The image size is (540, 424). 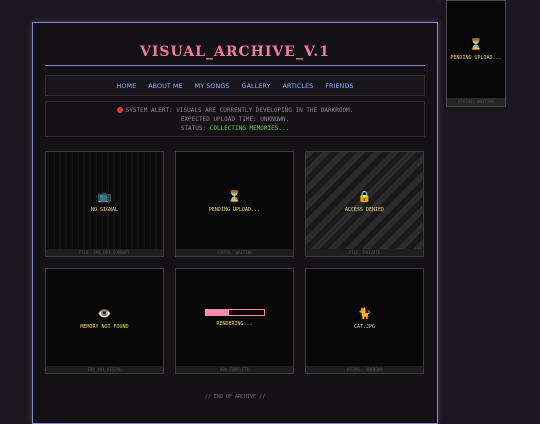 What do you see at coordinates (364, 313) in the screenshot?
I see `cat-icon: 🐈` at bounding box center [364, 313].